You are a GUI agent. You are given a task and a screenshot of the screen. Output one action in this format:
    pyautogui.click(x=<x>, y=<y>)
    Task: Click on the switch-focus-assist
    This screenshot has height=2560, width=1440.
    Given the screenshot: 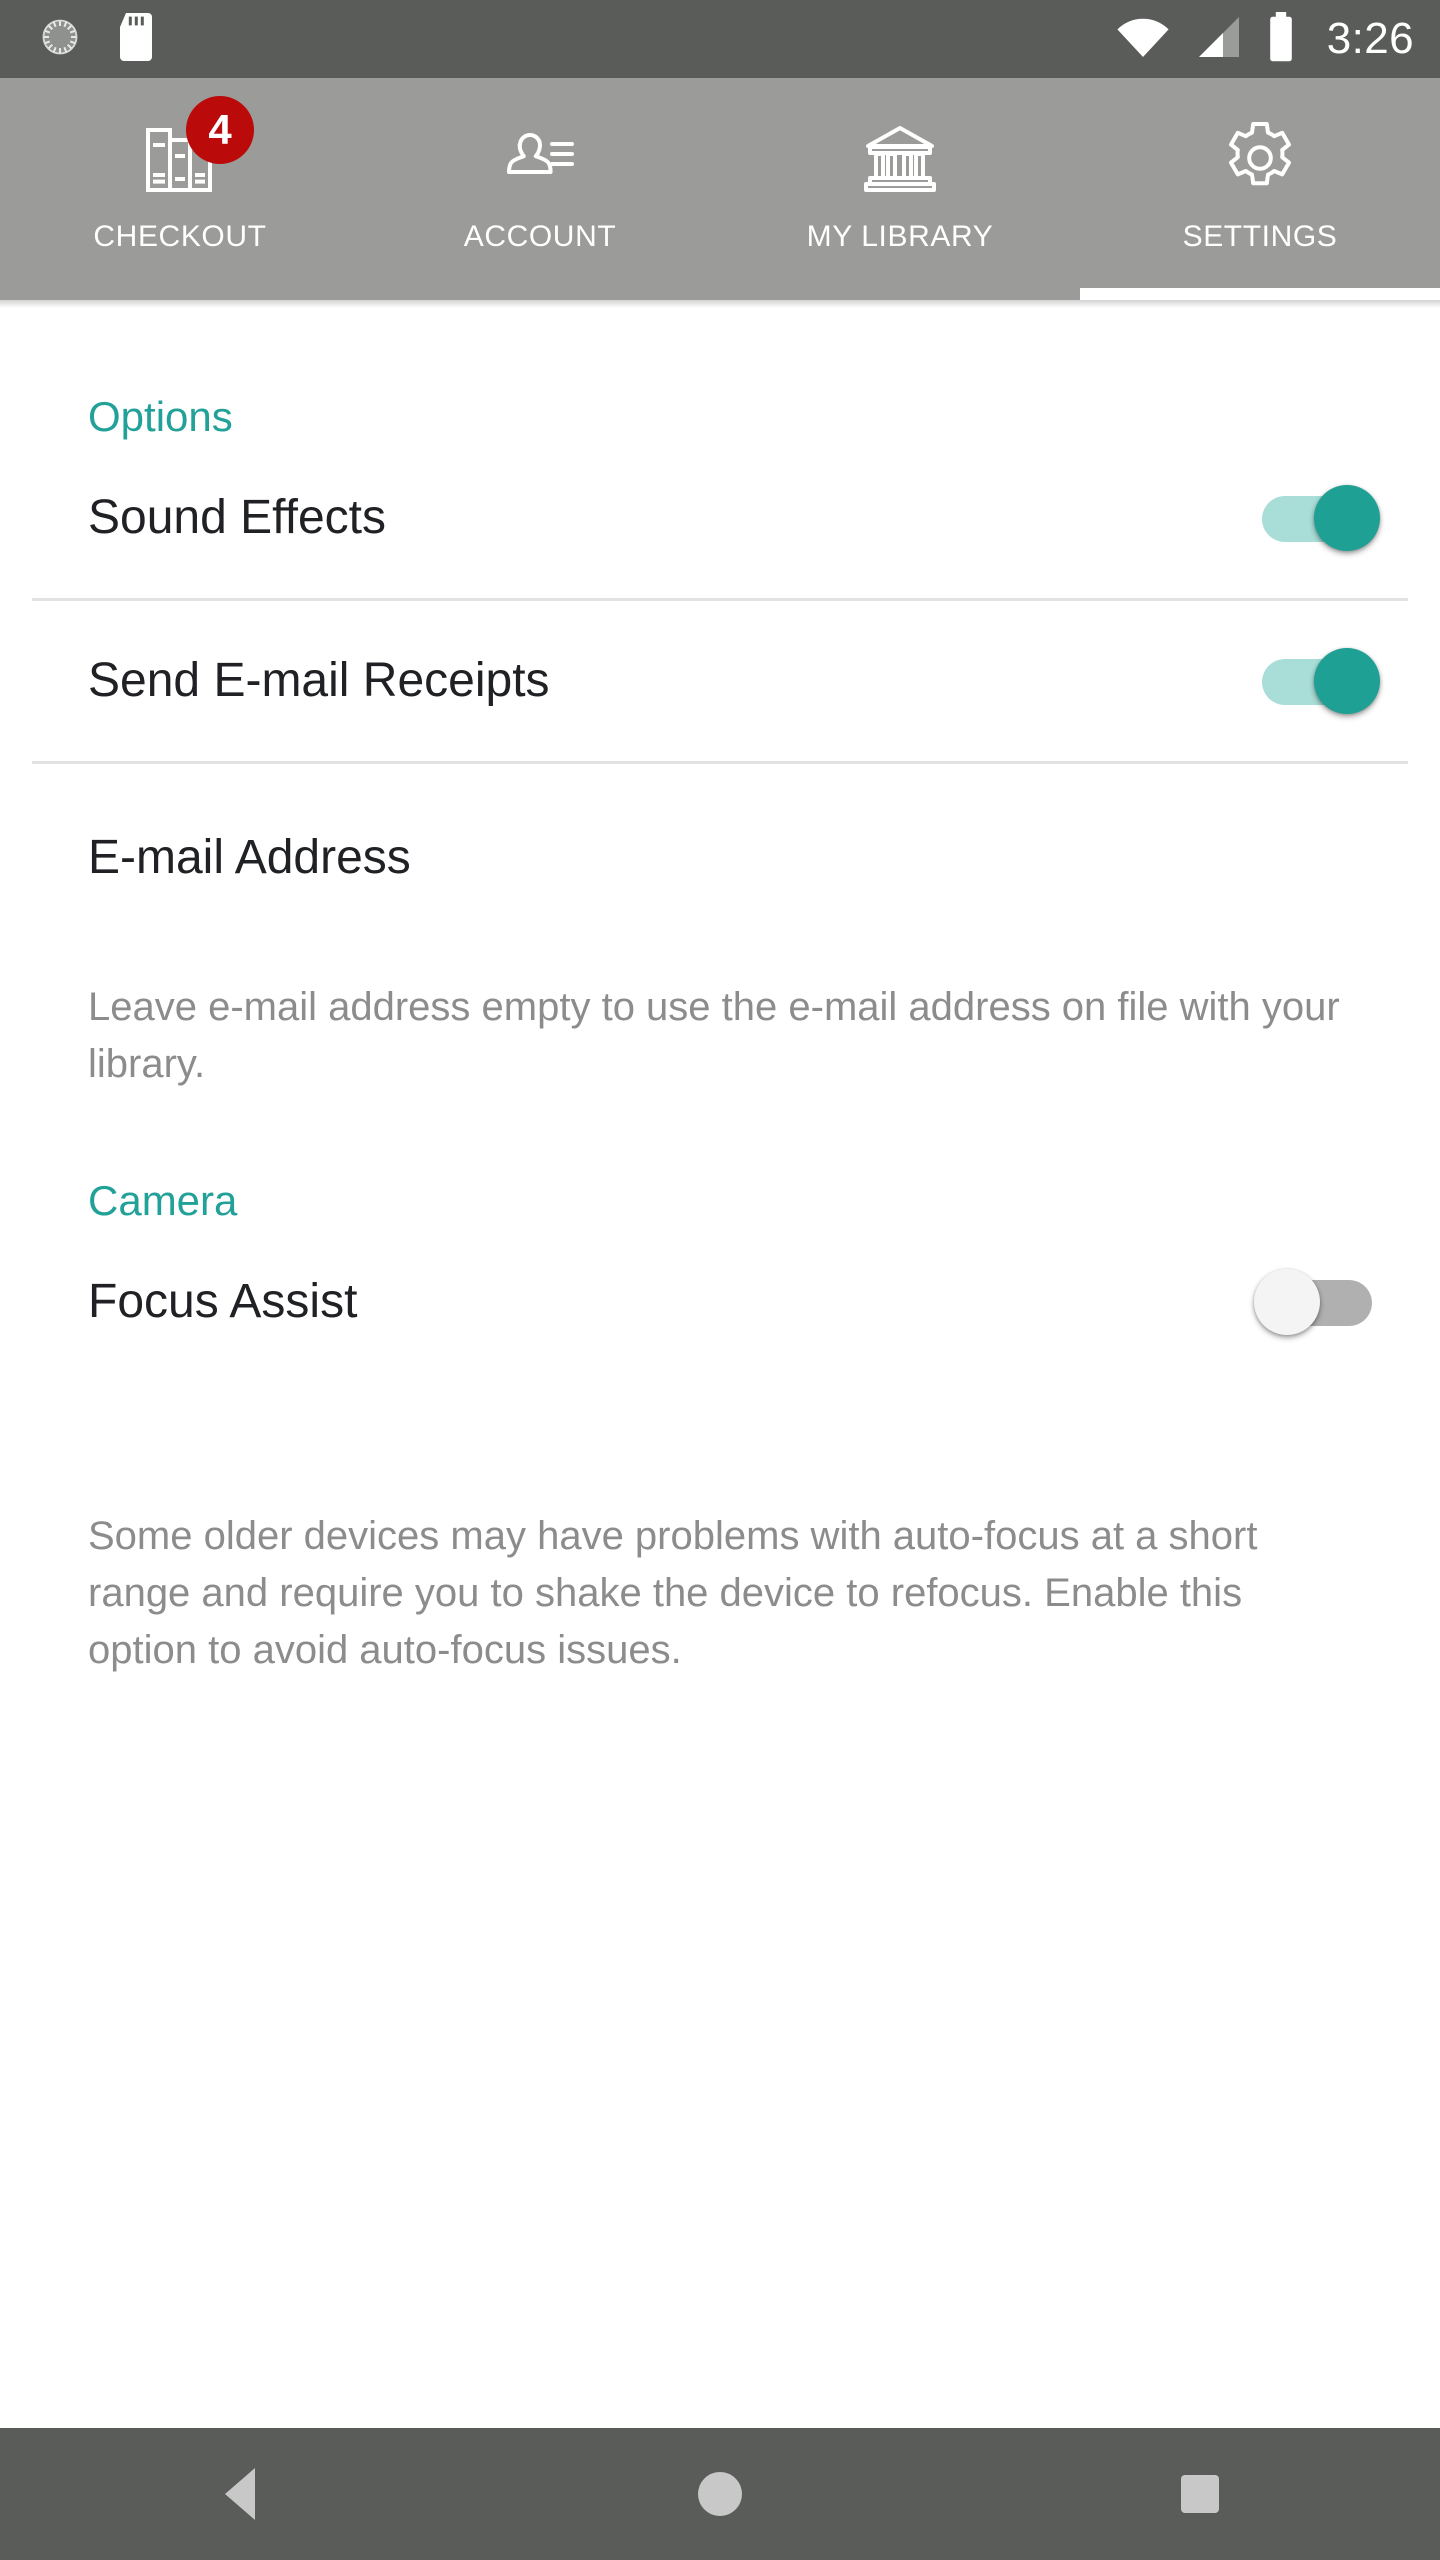 What is the action you would take?
    pyautogui.click(x=1316, y=1302)
    